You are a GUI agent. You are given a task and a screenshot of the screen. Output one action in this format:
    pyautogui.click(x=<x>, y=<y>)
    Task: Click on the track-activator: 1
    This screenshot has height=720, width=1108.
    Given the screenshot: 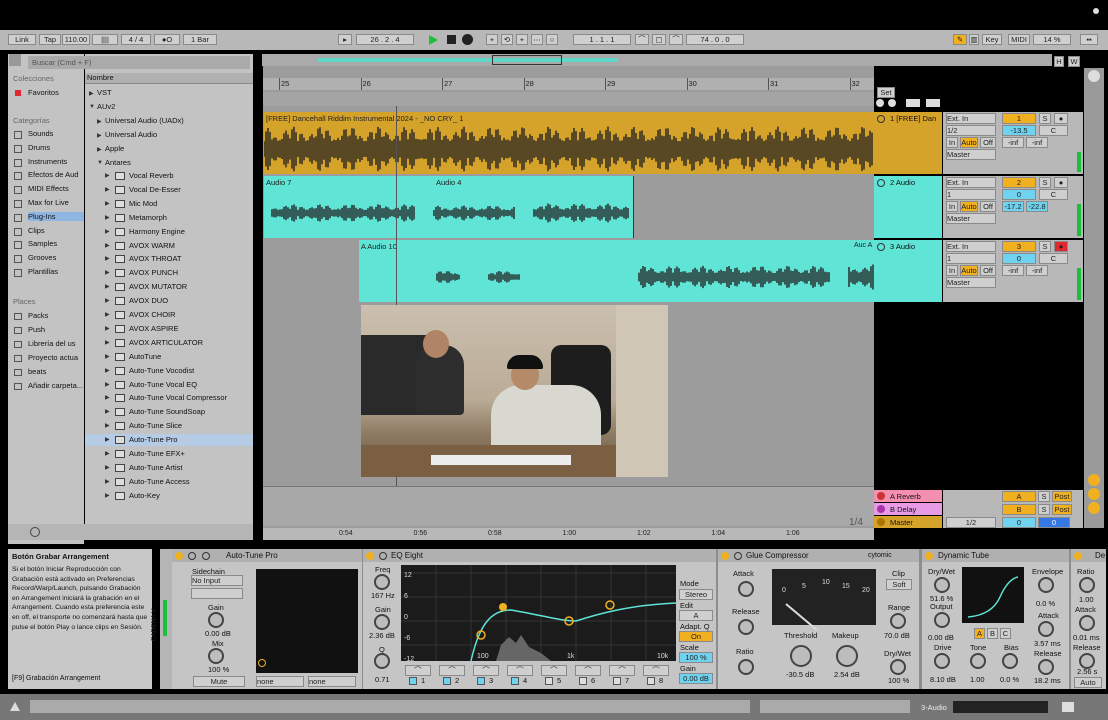 What is the action you would take?
    pyautogui.click(x=1019, y=118)
    